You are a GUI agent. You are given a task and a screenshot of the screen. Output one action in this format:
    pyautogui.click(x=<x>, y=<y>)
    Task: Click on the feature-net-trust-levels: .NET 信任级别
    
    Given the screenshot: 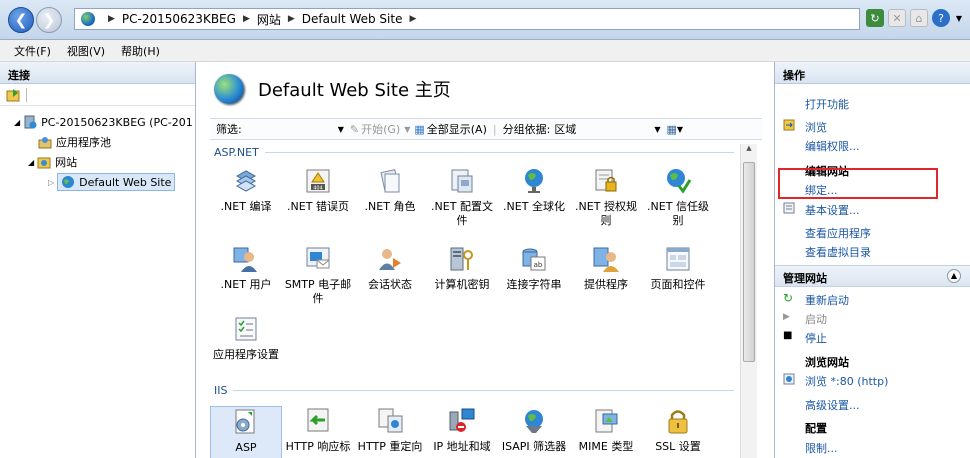 What is the action you would take?
    pyautogui.click(x=678, y=197)
    